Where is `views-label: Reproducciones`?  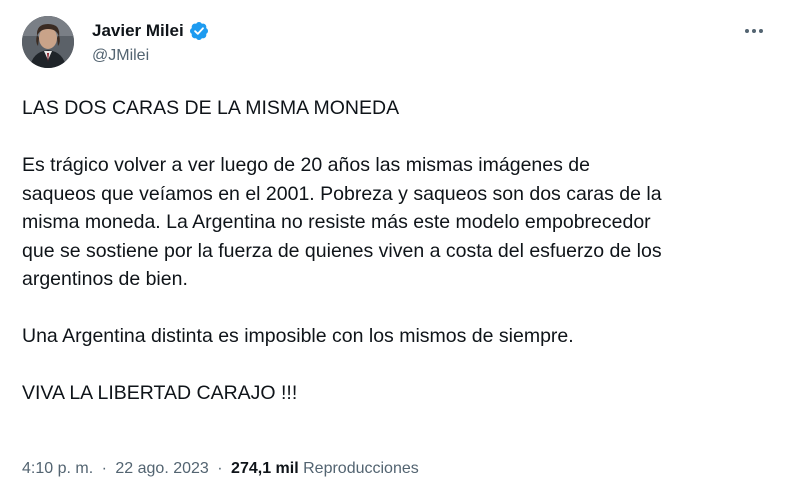
views-label: Reproducciones is located at coordinates (361, 468).